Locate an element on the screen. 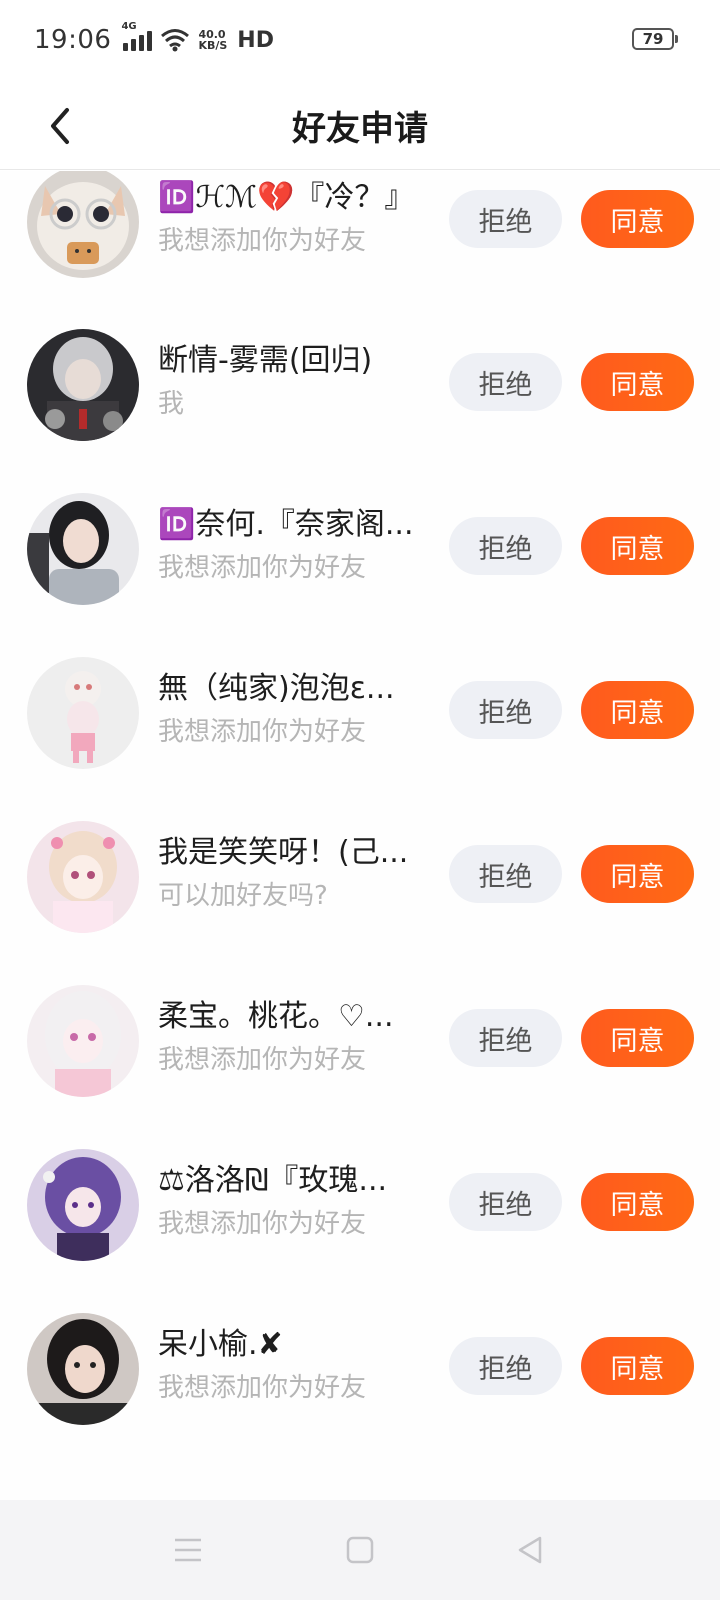  requester-name: 断情-雾需(回归) is located at coordinates (265, 360).